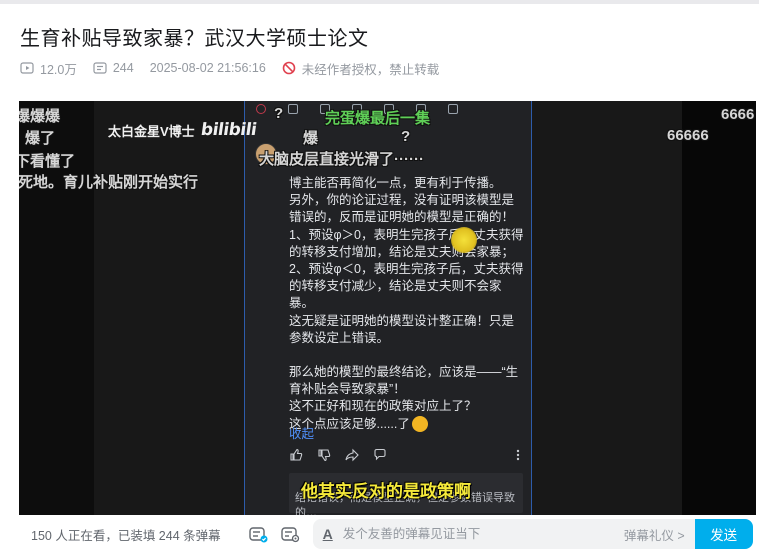  I want to click on copyright-notice-text: 未经作者授权，禁止转载, so click(370, 69).